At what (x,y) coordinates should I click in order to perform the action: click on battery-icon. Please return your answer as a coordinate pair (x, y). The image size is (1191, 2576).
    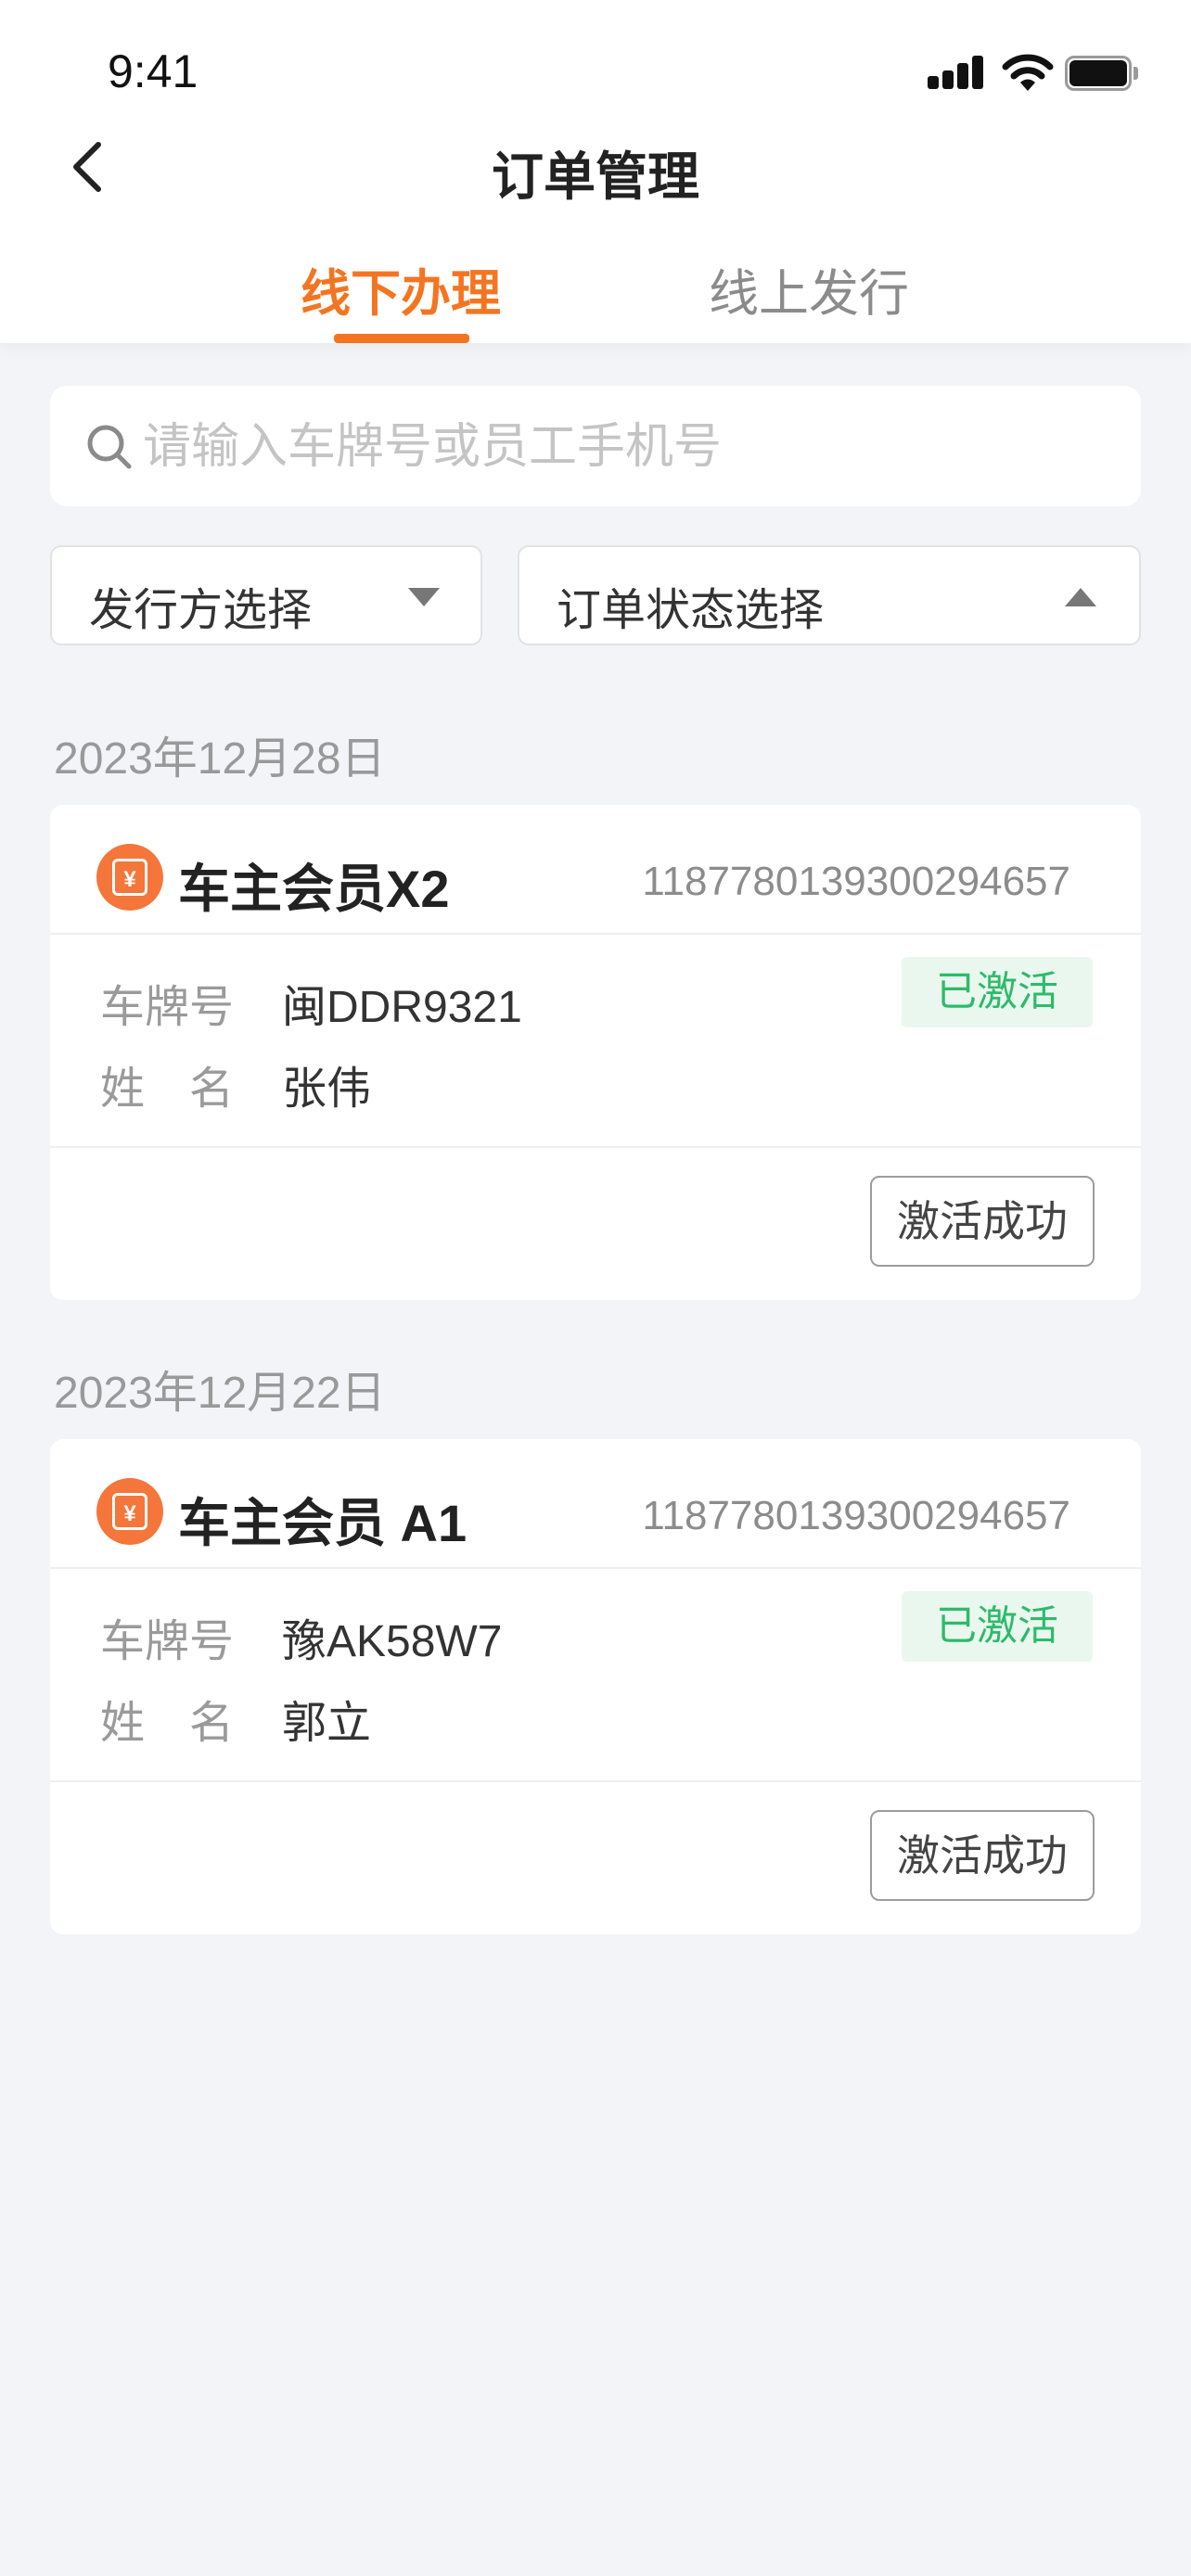
    Looking at the image, I should click on (1102, 74).